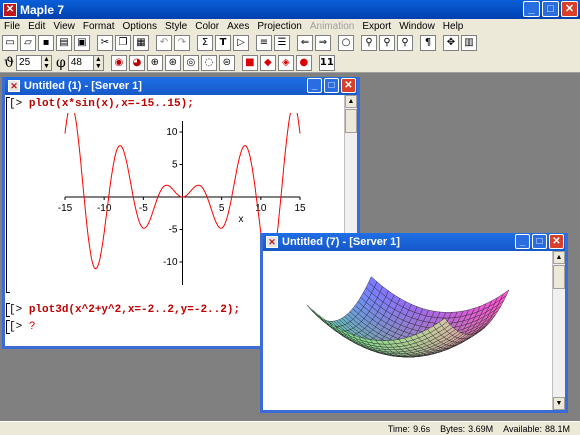 The width and height of the screenshot is (580, 435). What do you see at coordinates (205, 43) in the screenshot?
I see `sum-icon: Σ` at bounding box center [205, 43].